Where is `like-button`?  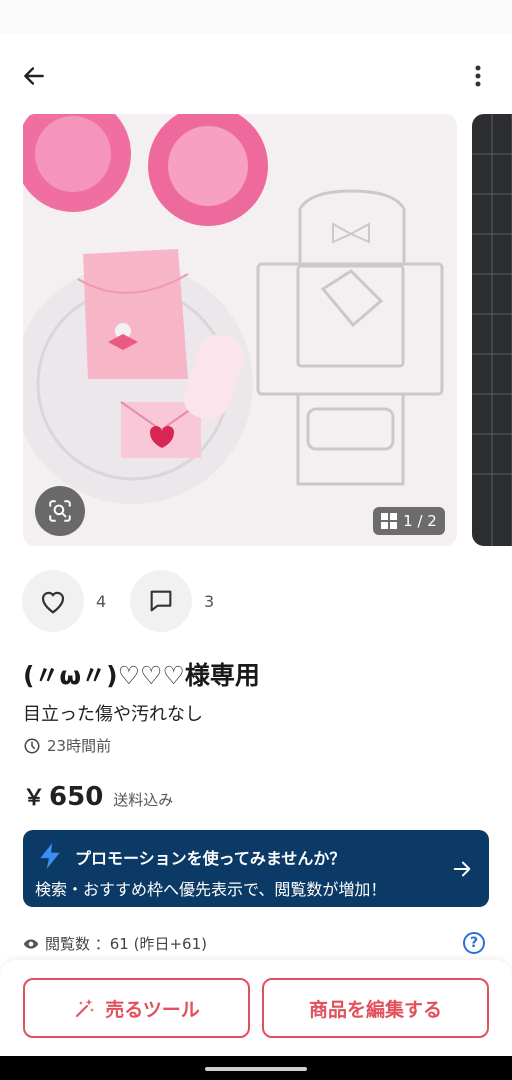
like-button is located at coordinates (53, 601).